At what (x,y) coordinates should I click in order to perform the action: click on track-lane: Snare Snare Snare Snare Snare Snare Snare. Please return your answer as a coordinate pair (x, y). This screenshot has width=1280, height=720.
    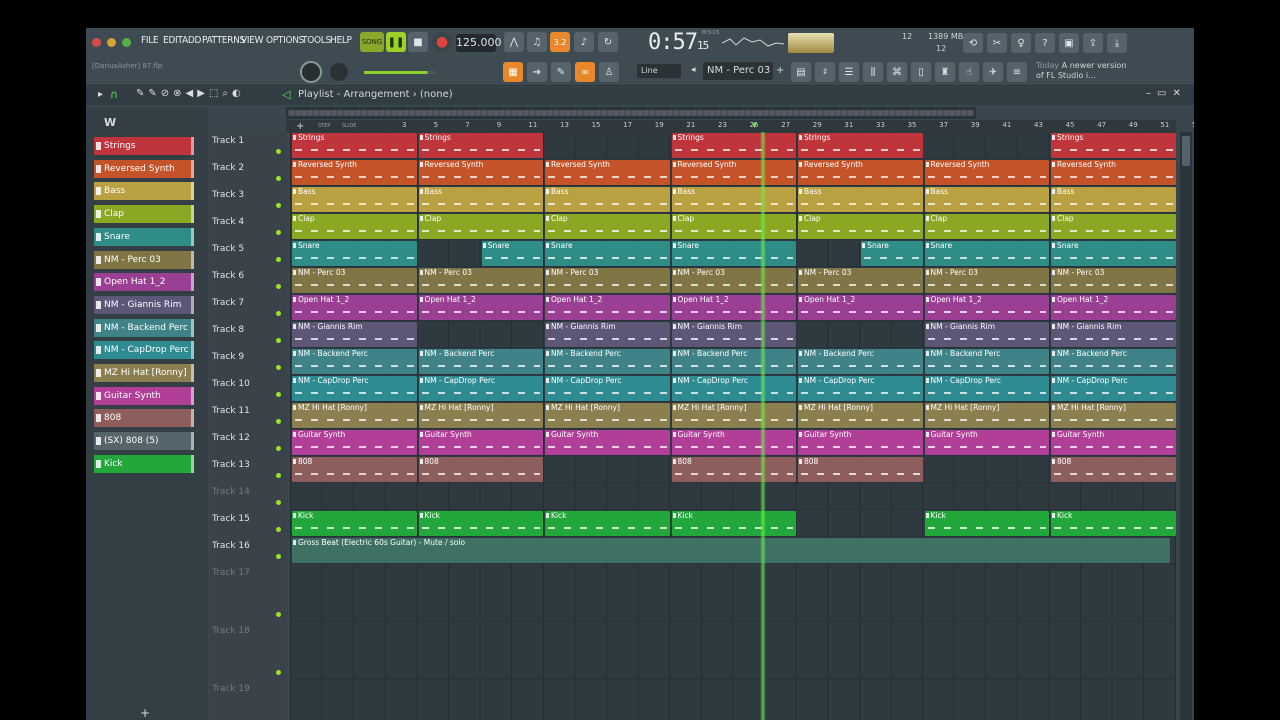
    Looking at the image, I should click on (733, 253).